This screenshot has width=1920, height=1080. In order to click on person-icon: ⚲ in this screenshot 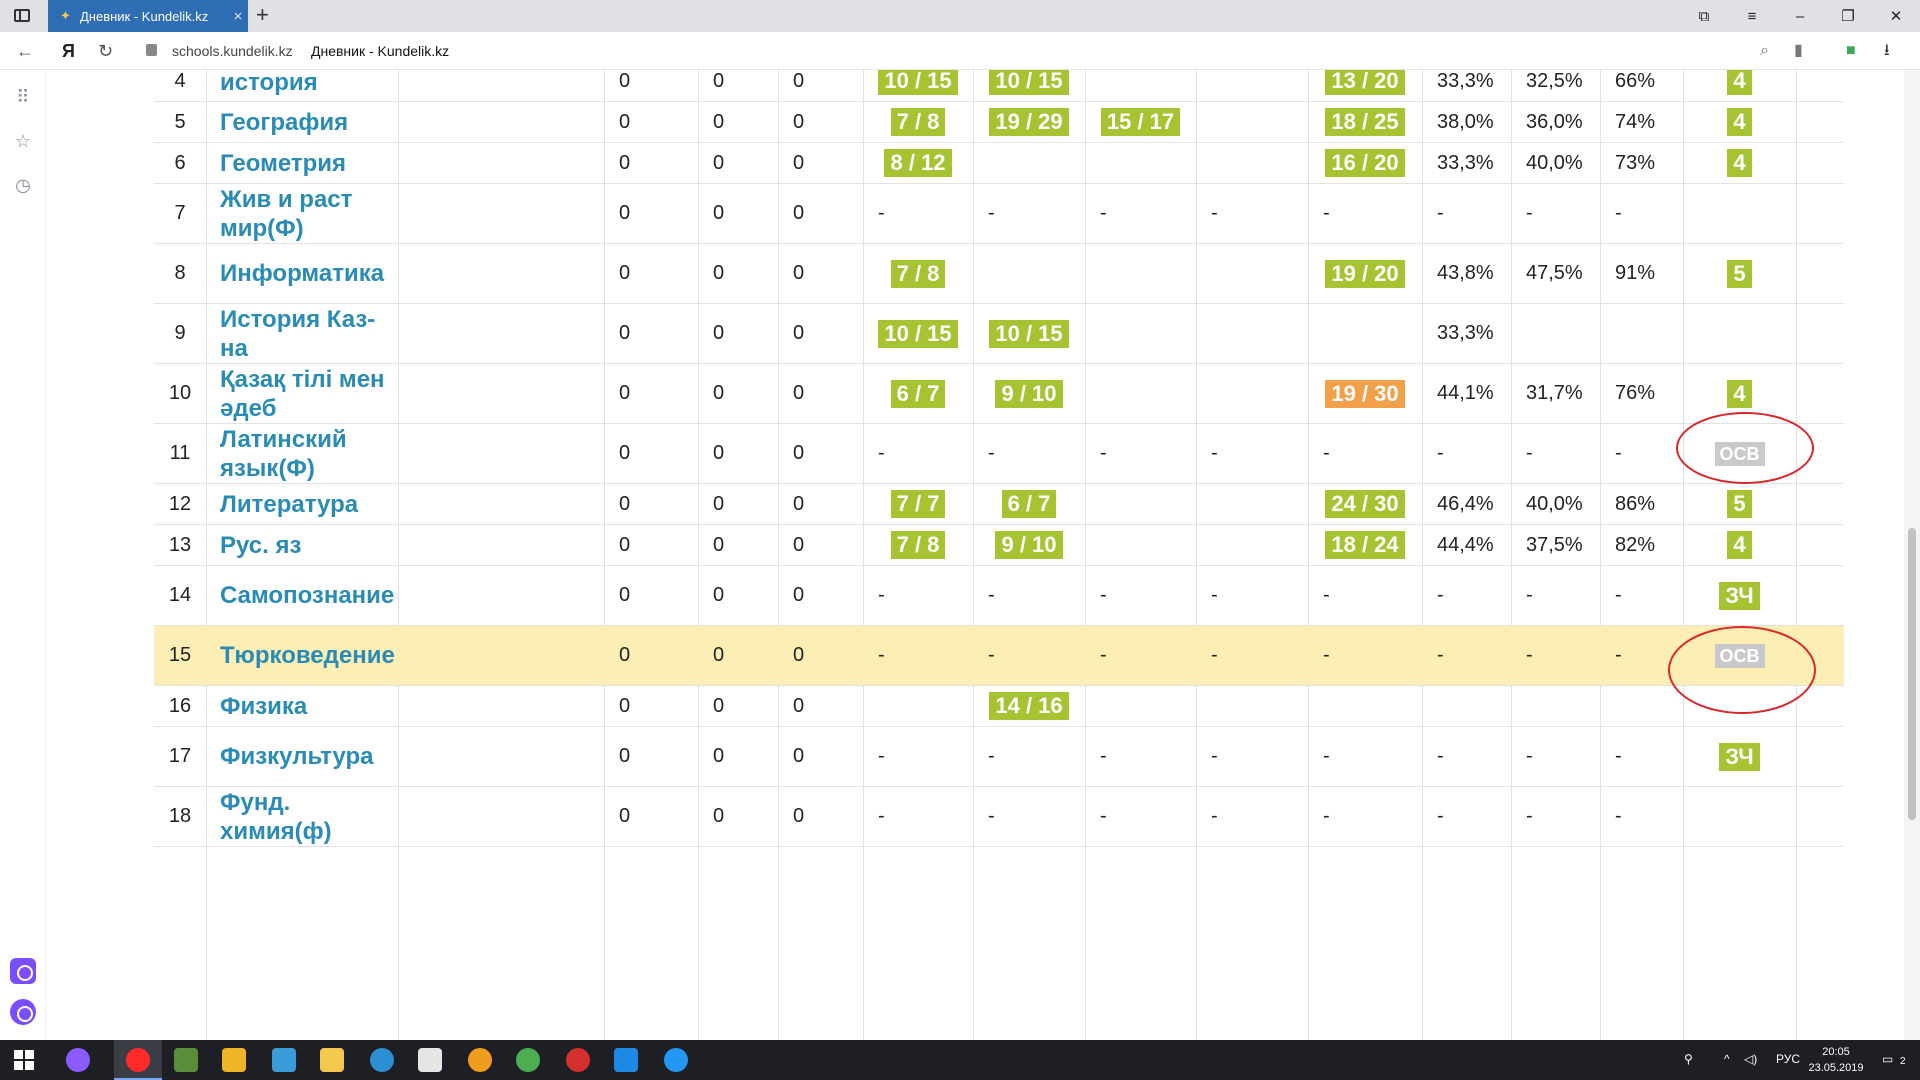, I will do `click(1688, 1059)`.